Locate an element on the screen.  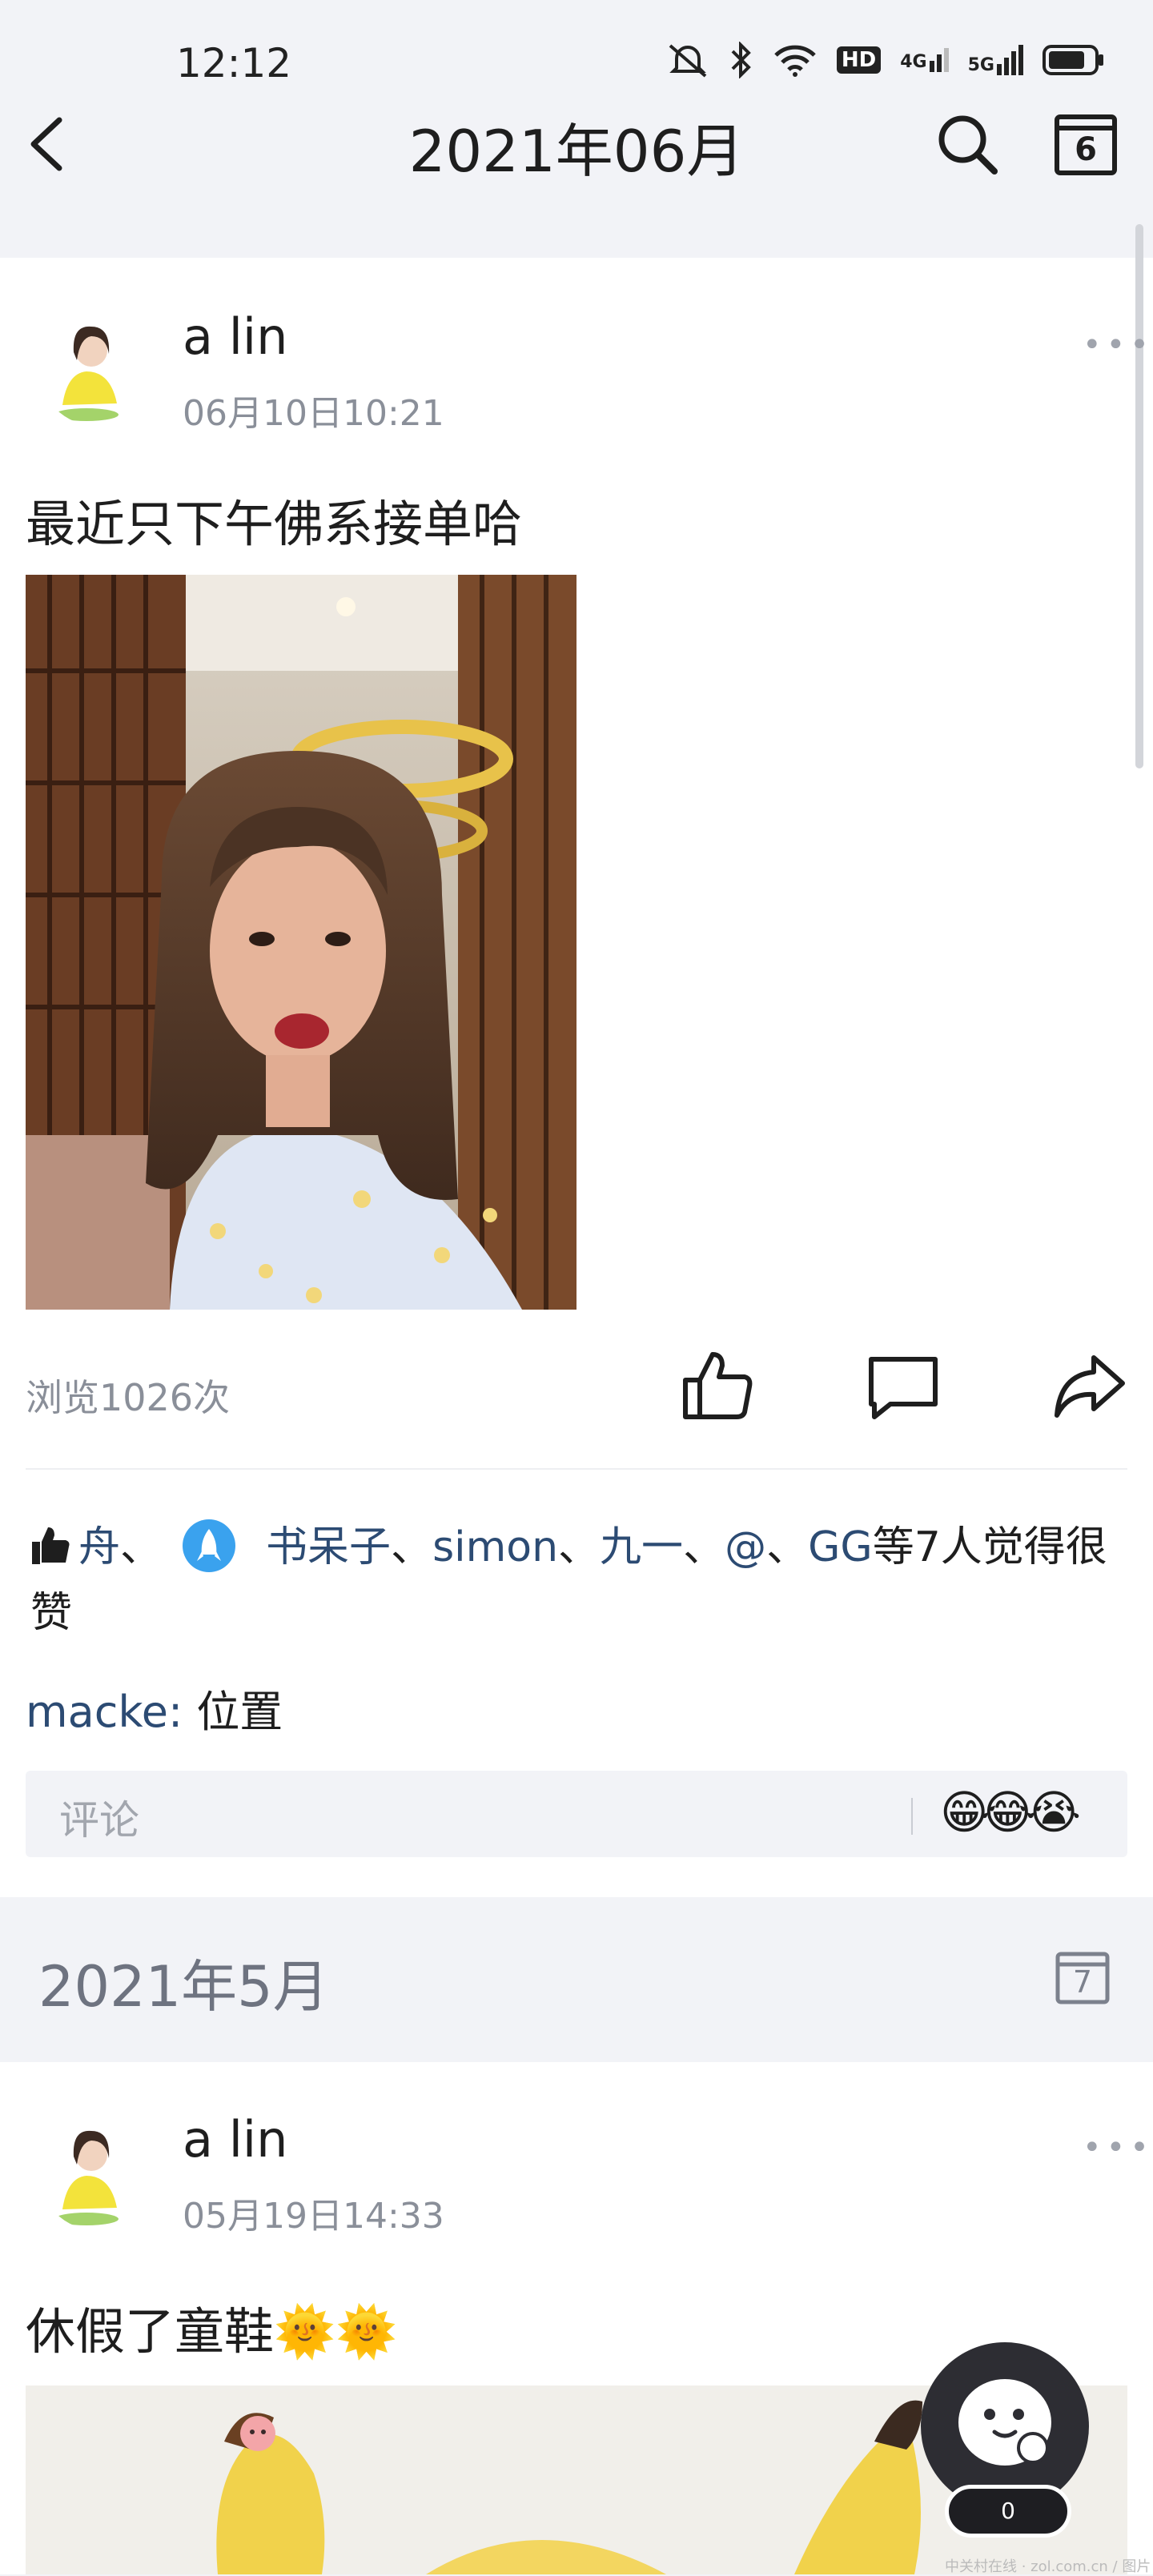
bluetooth-icon is located at coordinates (741, 60).